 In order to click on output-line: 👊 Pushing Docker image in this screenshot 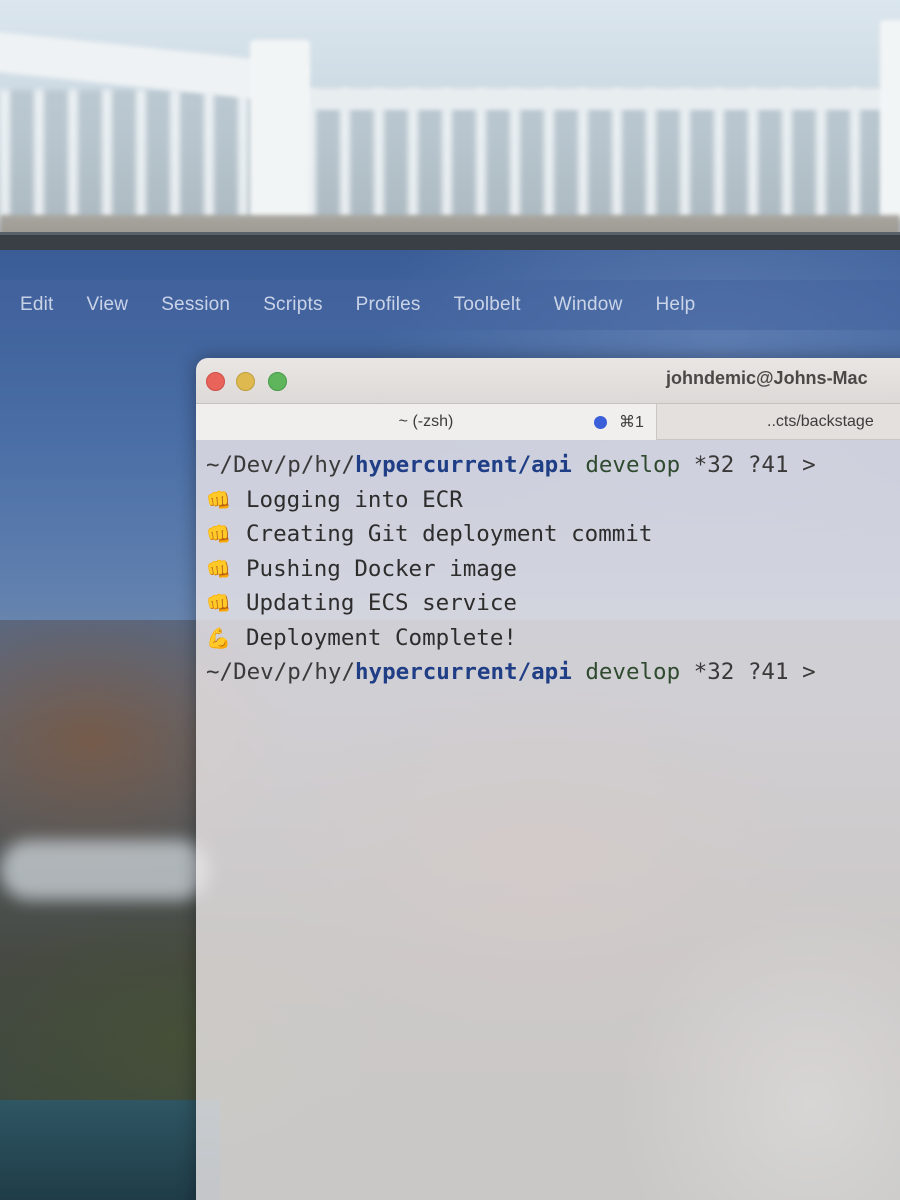, I will do `click(553, 569)`.